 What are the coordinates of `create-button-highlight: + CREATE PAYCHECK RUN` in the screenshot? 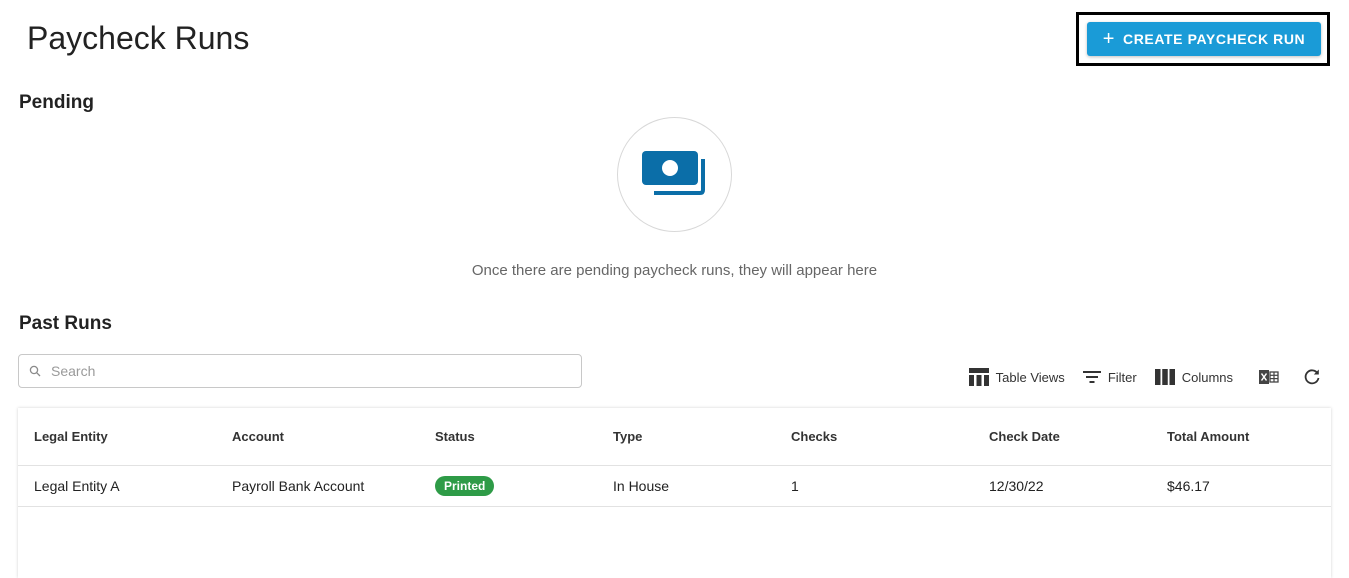 It's located at (1203, 39).